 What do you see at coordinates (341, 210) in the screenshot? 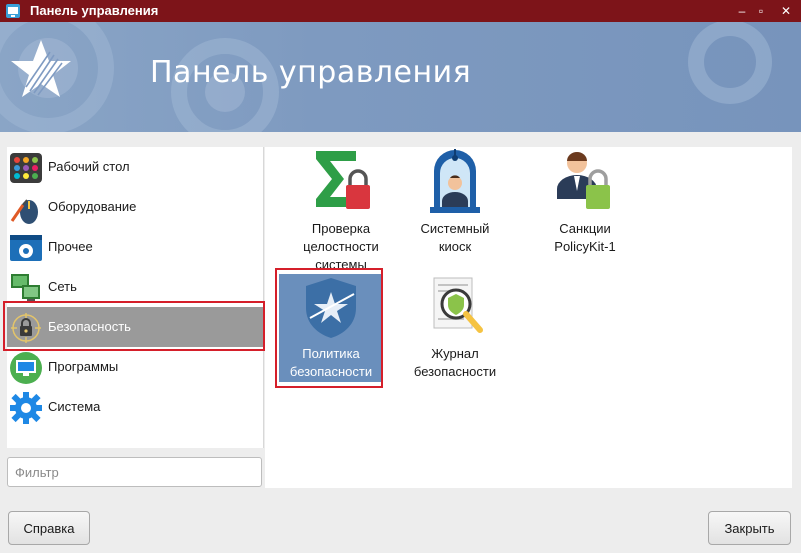
I see `tile-integrity-check: Проверка целостности системы` at bounding box center [341, 210].